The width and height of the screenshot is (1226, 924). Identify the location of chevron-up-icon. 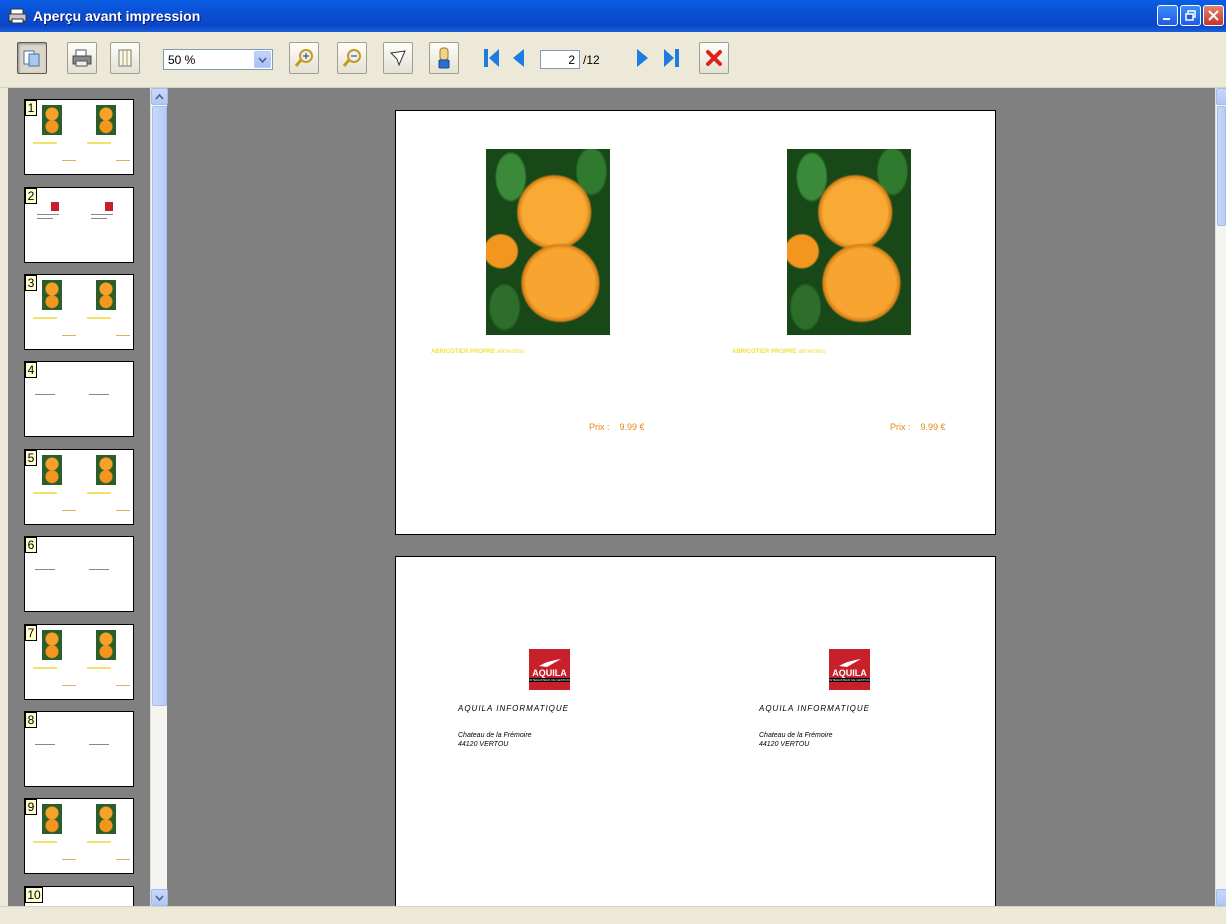
(159, 96).